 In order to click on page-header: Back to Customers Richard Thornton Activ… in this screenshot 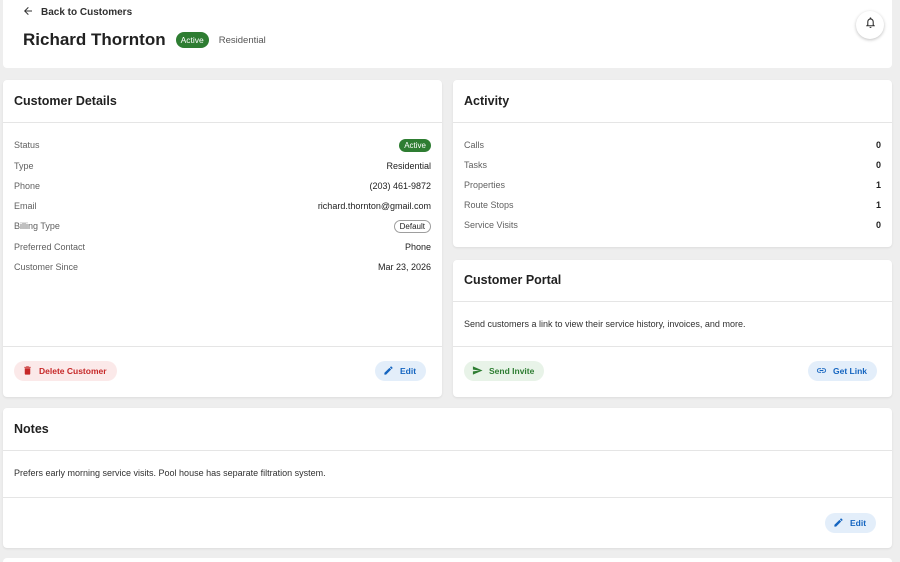, I will do `click(447, 34)`.